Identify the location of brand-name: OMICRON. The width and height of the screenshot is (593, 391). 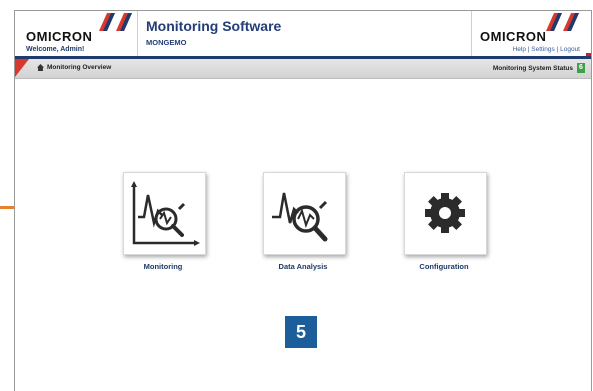
(59, 36).